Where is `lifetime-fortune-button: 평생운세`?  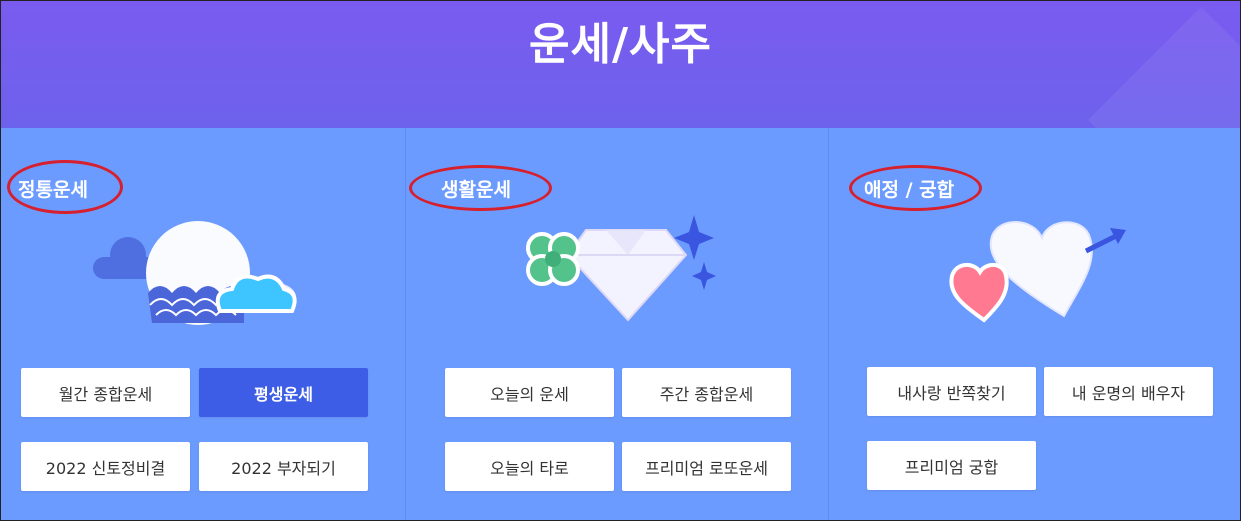
lifetime-fortune-button: 평생운세 is located at coordinates (283, 392).